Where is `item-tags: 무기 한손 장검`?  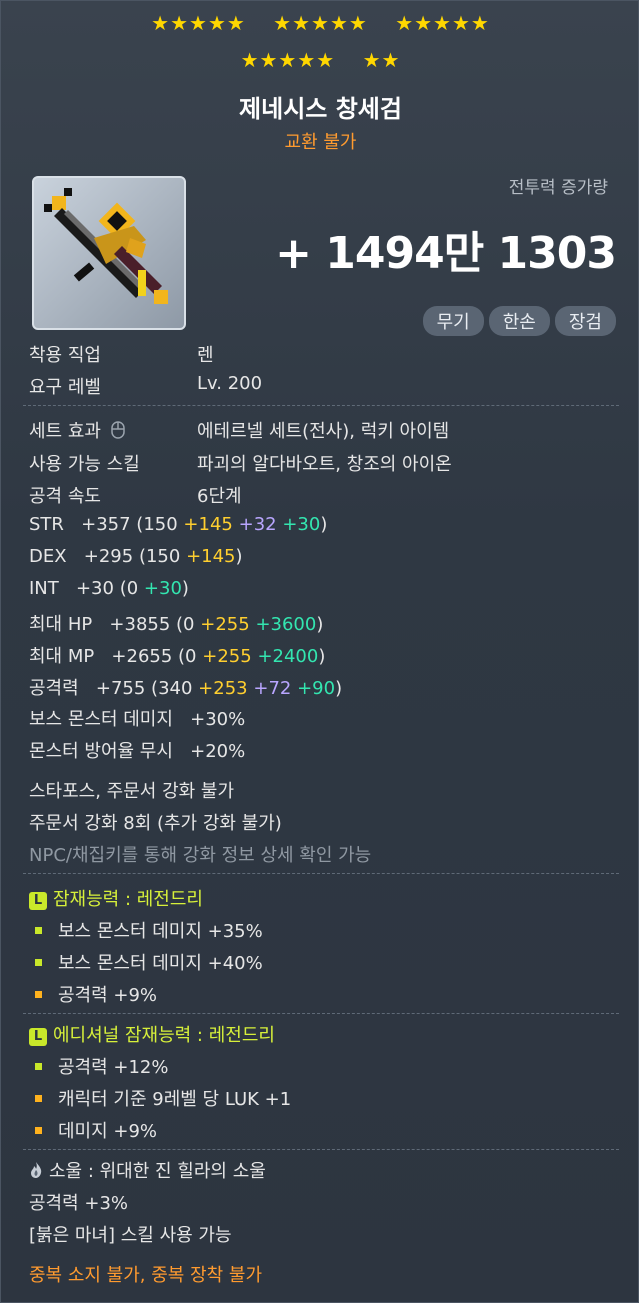 item-tags: 무기 한손 장검 is located at coordinates (519, 321).